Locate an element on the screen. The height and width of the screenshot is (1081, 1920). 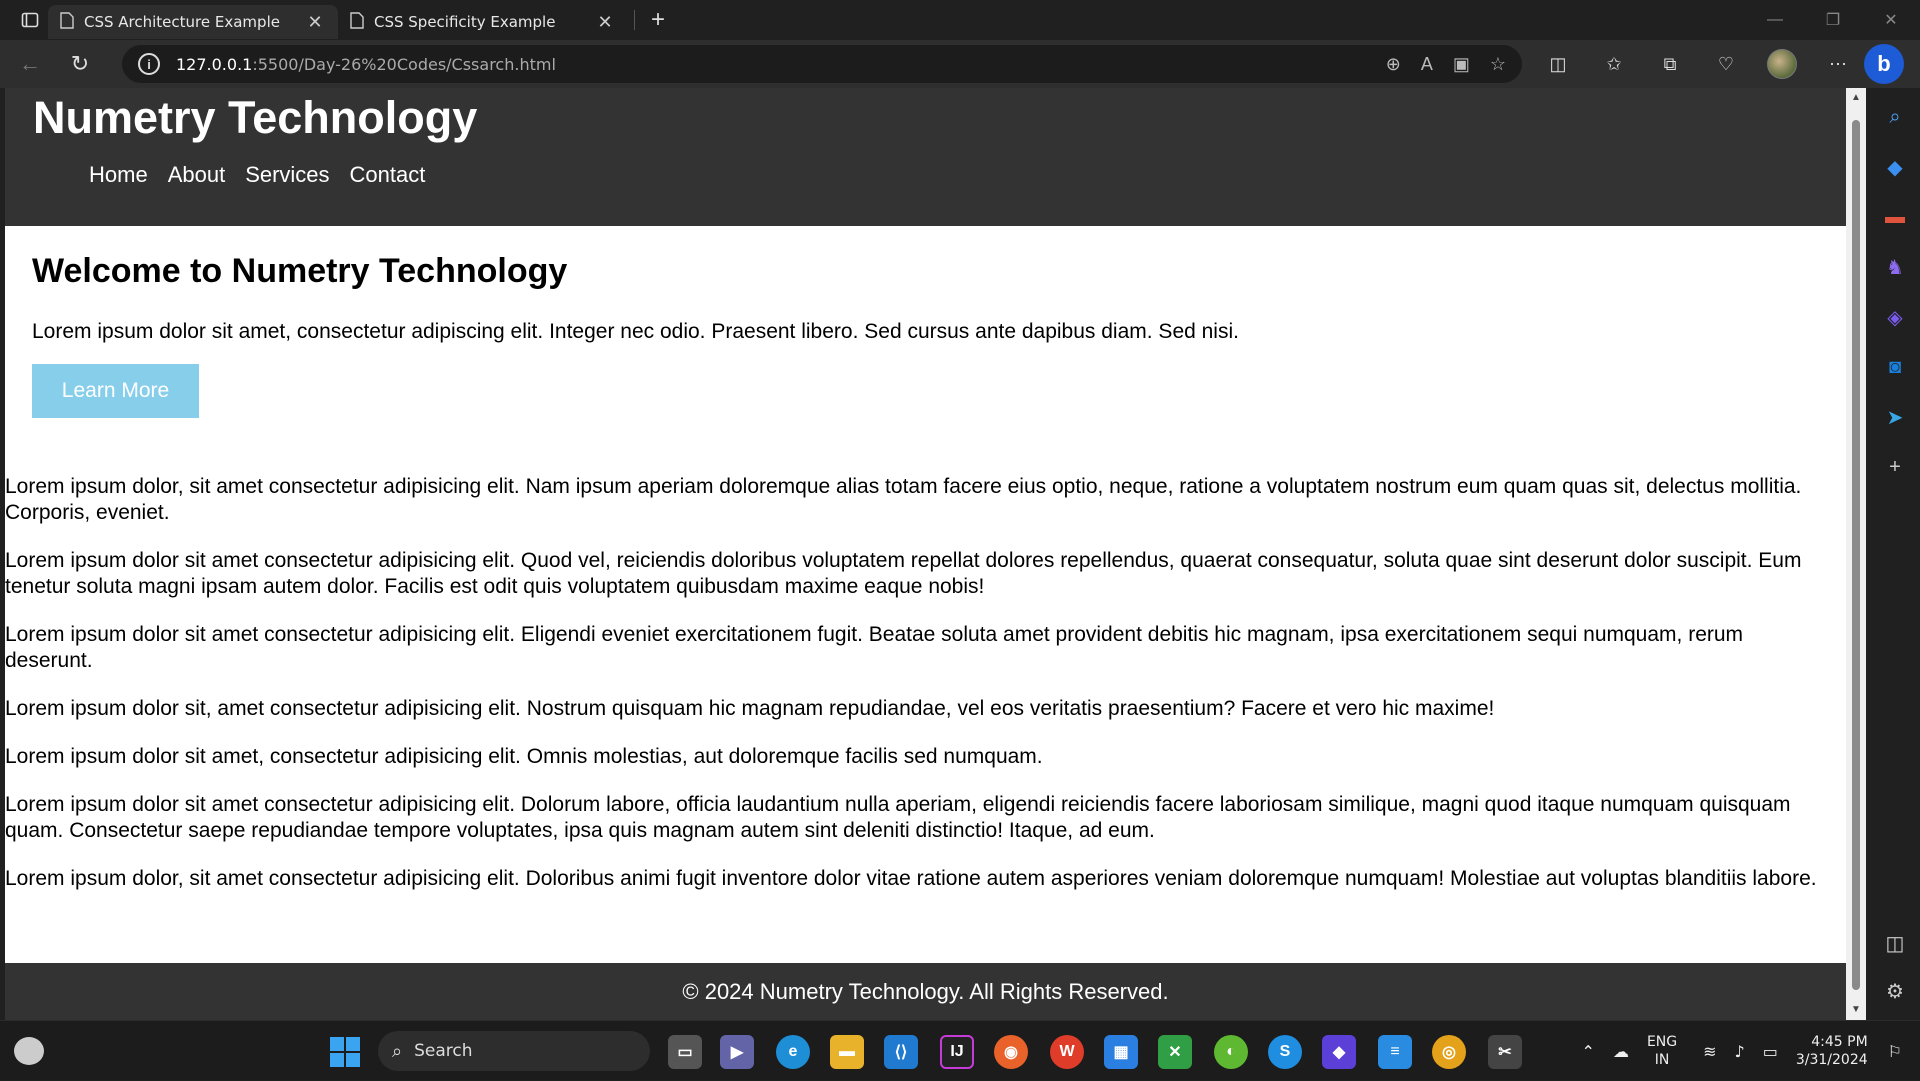
page-scrollbar: ▲ ▼ is located at coordinates (1856, 554).